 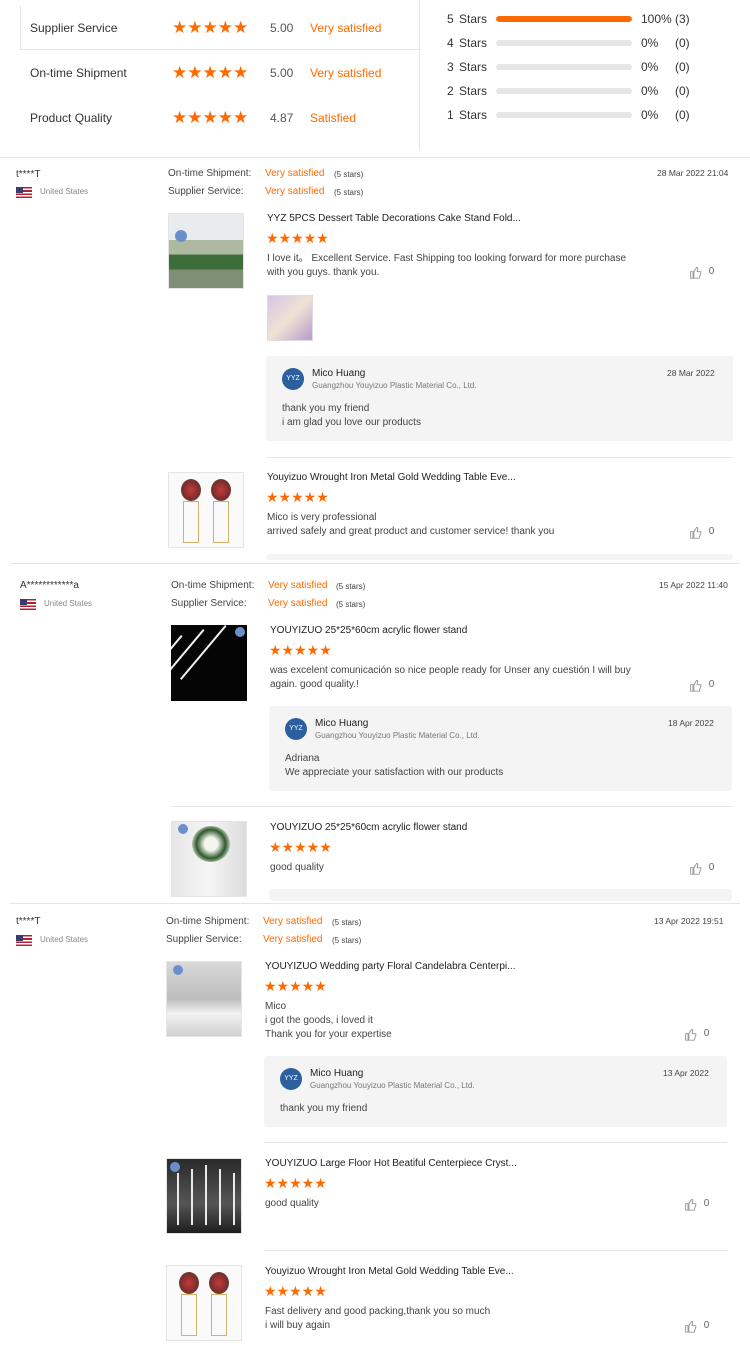 What do you see at coordinates (28, 174) in the screenshot?
I see `reviewer-name: t****T` at bounding box center [28, 174].